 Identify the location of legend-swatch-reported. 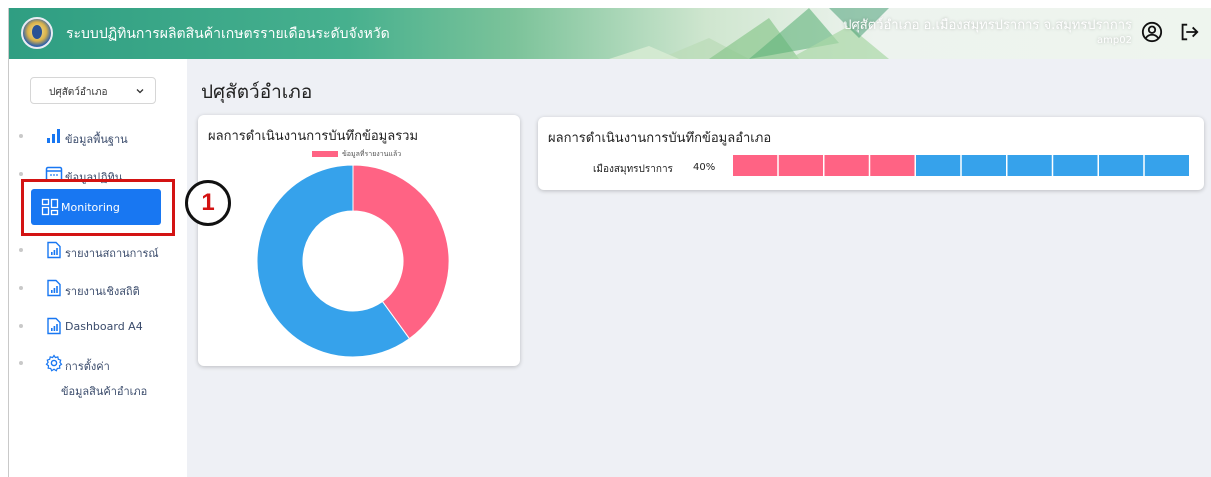
(325, 154).